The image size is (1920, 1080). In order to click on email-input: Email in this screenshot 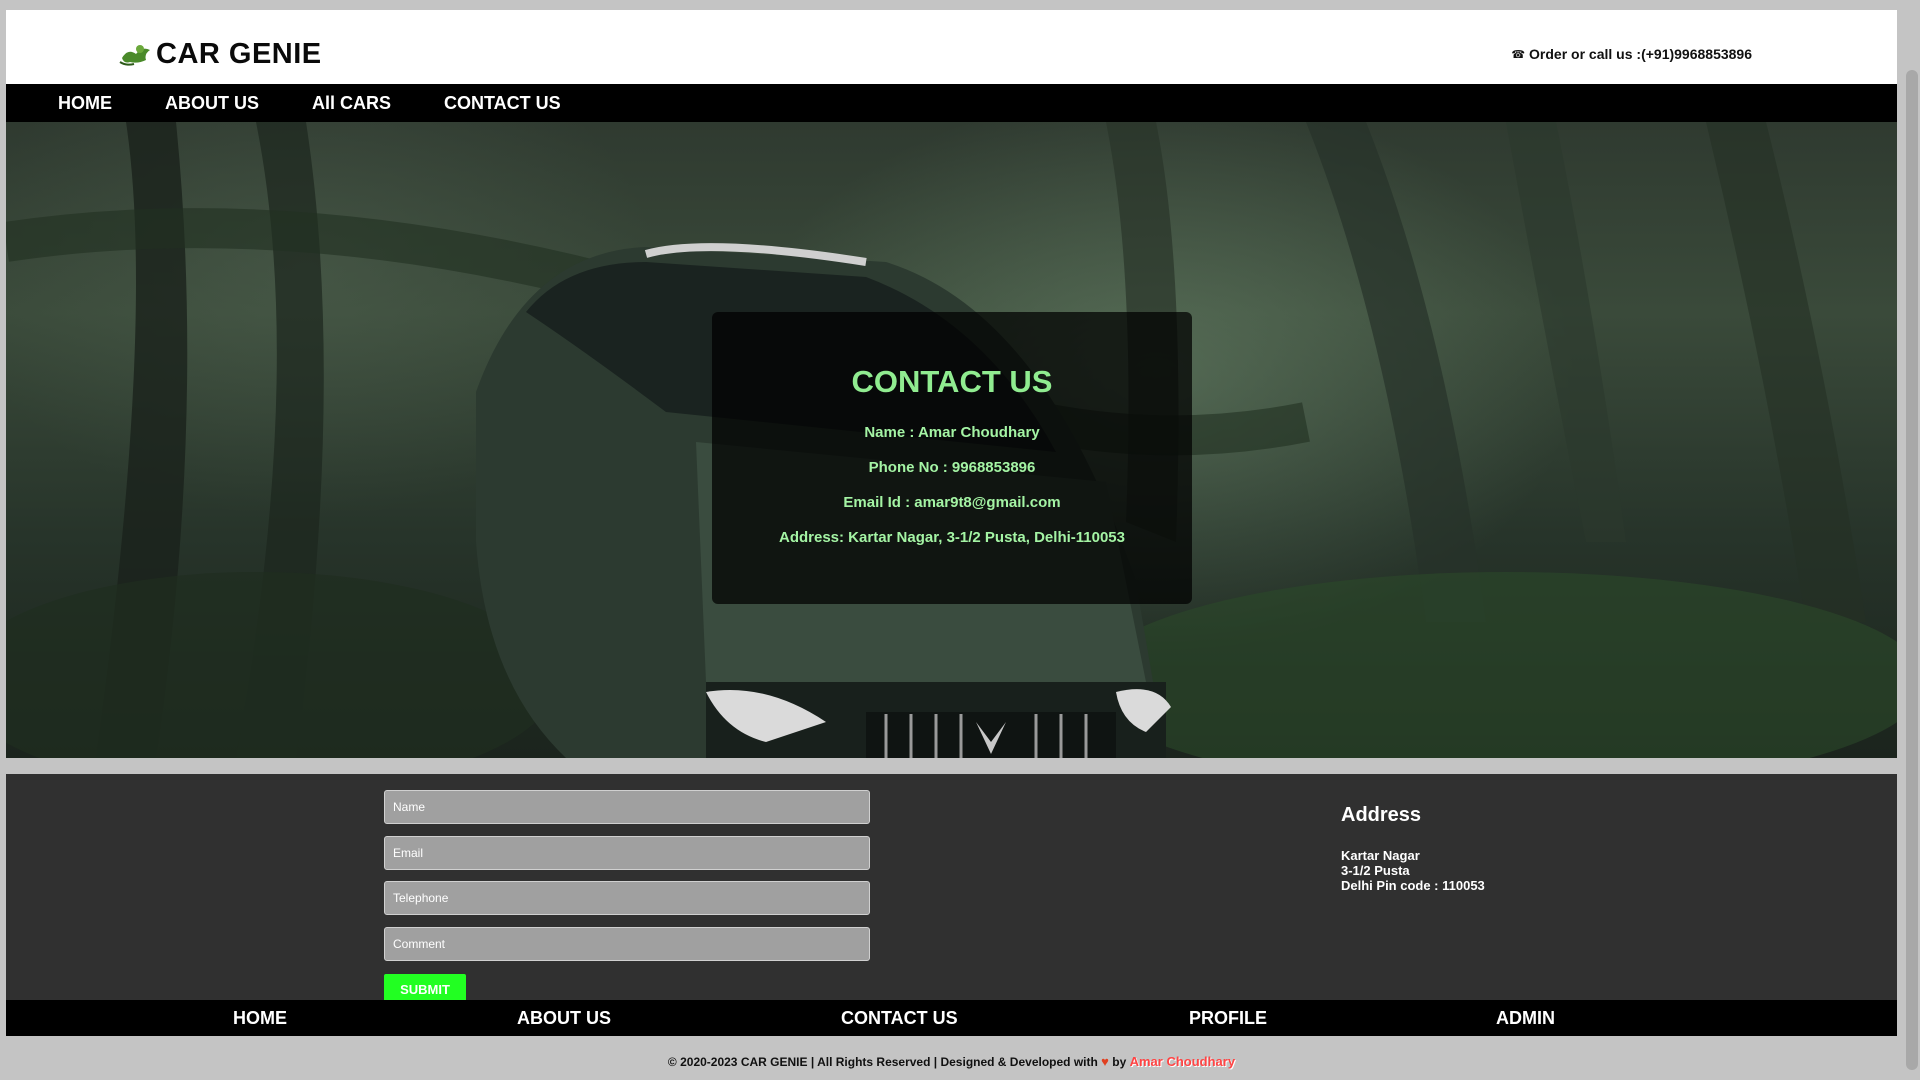, I will do `click(627, 853)`.